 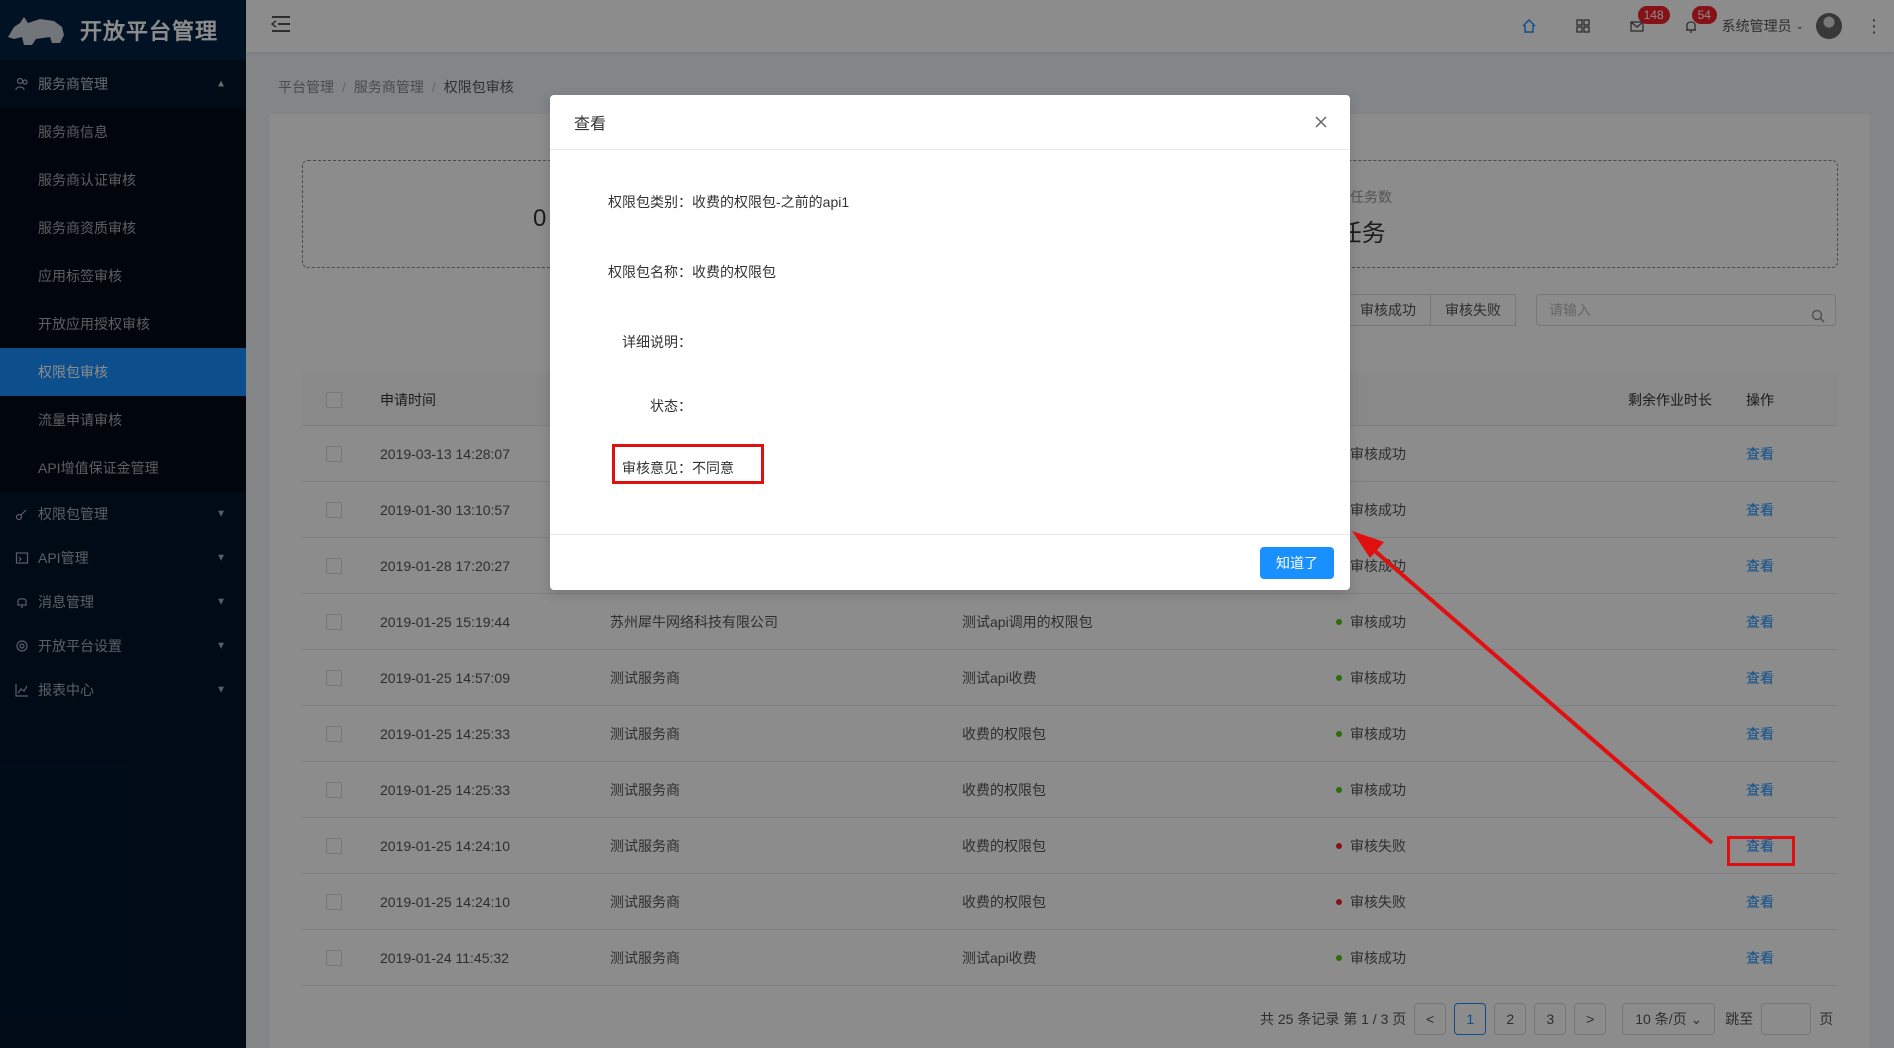 I want to click on field-status: 状态：, so click(x=671, y=406).